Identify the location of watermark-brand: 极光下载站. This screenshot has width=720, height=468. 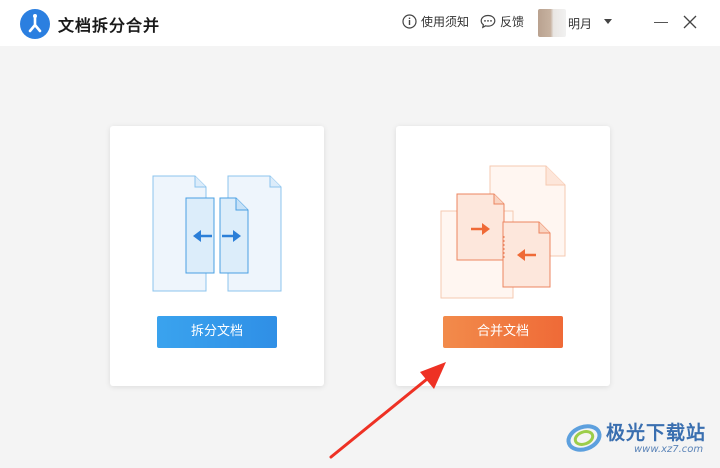
(656, 433).